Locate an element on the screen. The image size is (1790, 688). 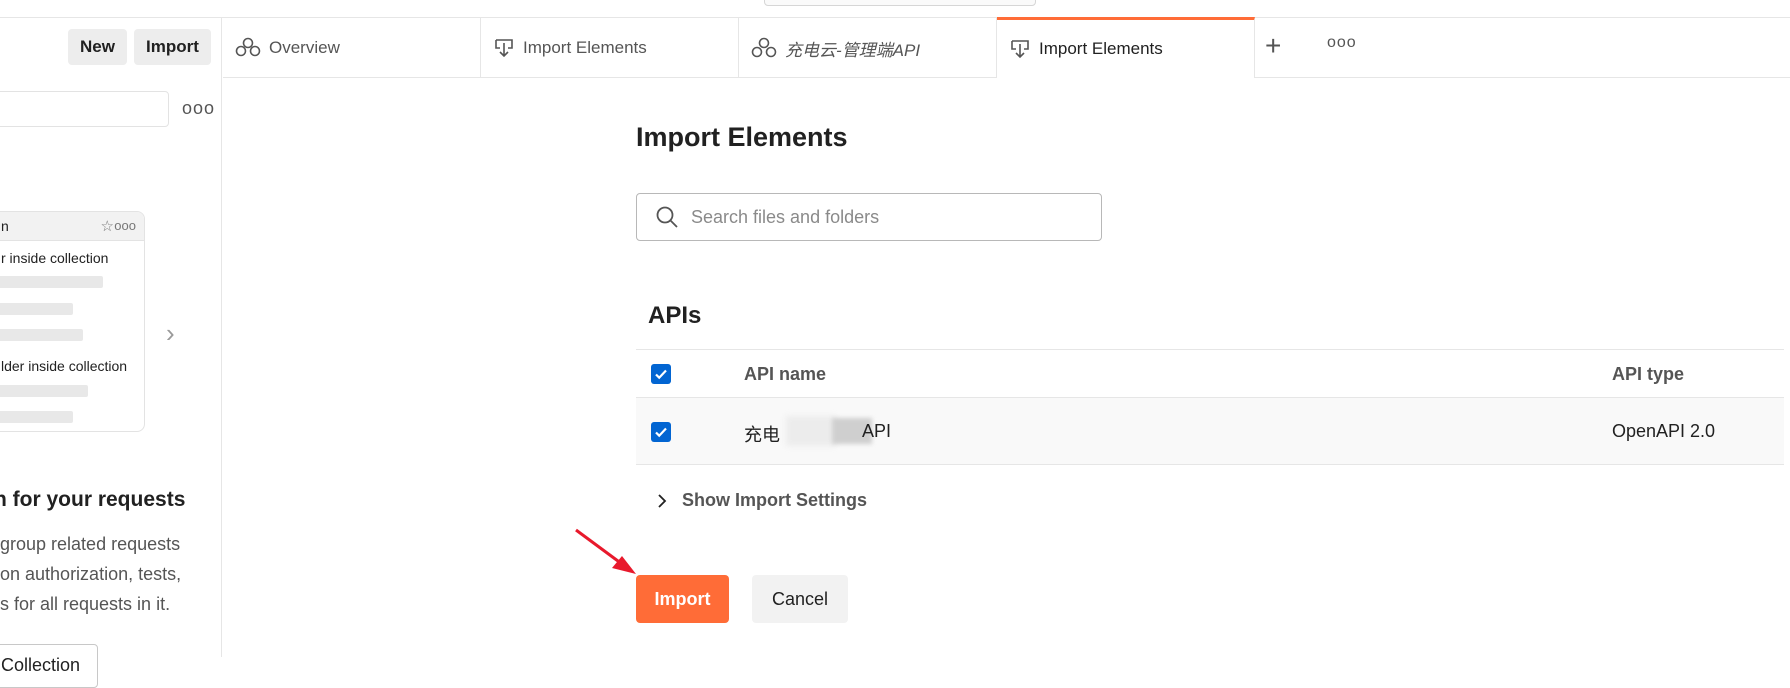
api-type-value: OpenAPI 2.0 is located at coordinates (1664, 431).